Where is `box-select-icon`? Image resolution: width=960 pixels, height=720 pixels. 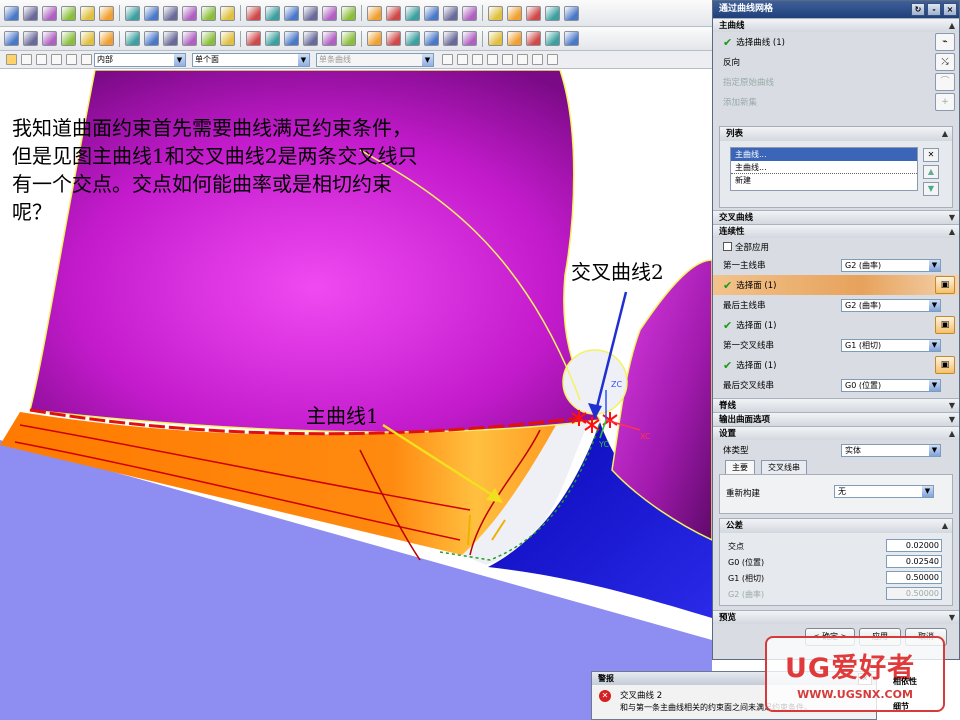 box-select-icon is located at coordinates (86, 59).